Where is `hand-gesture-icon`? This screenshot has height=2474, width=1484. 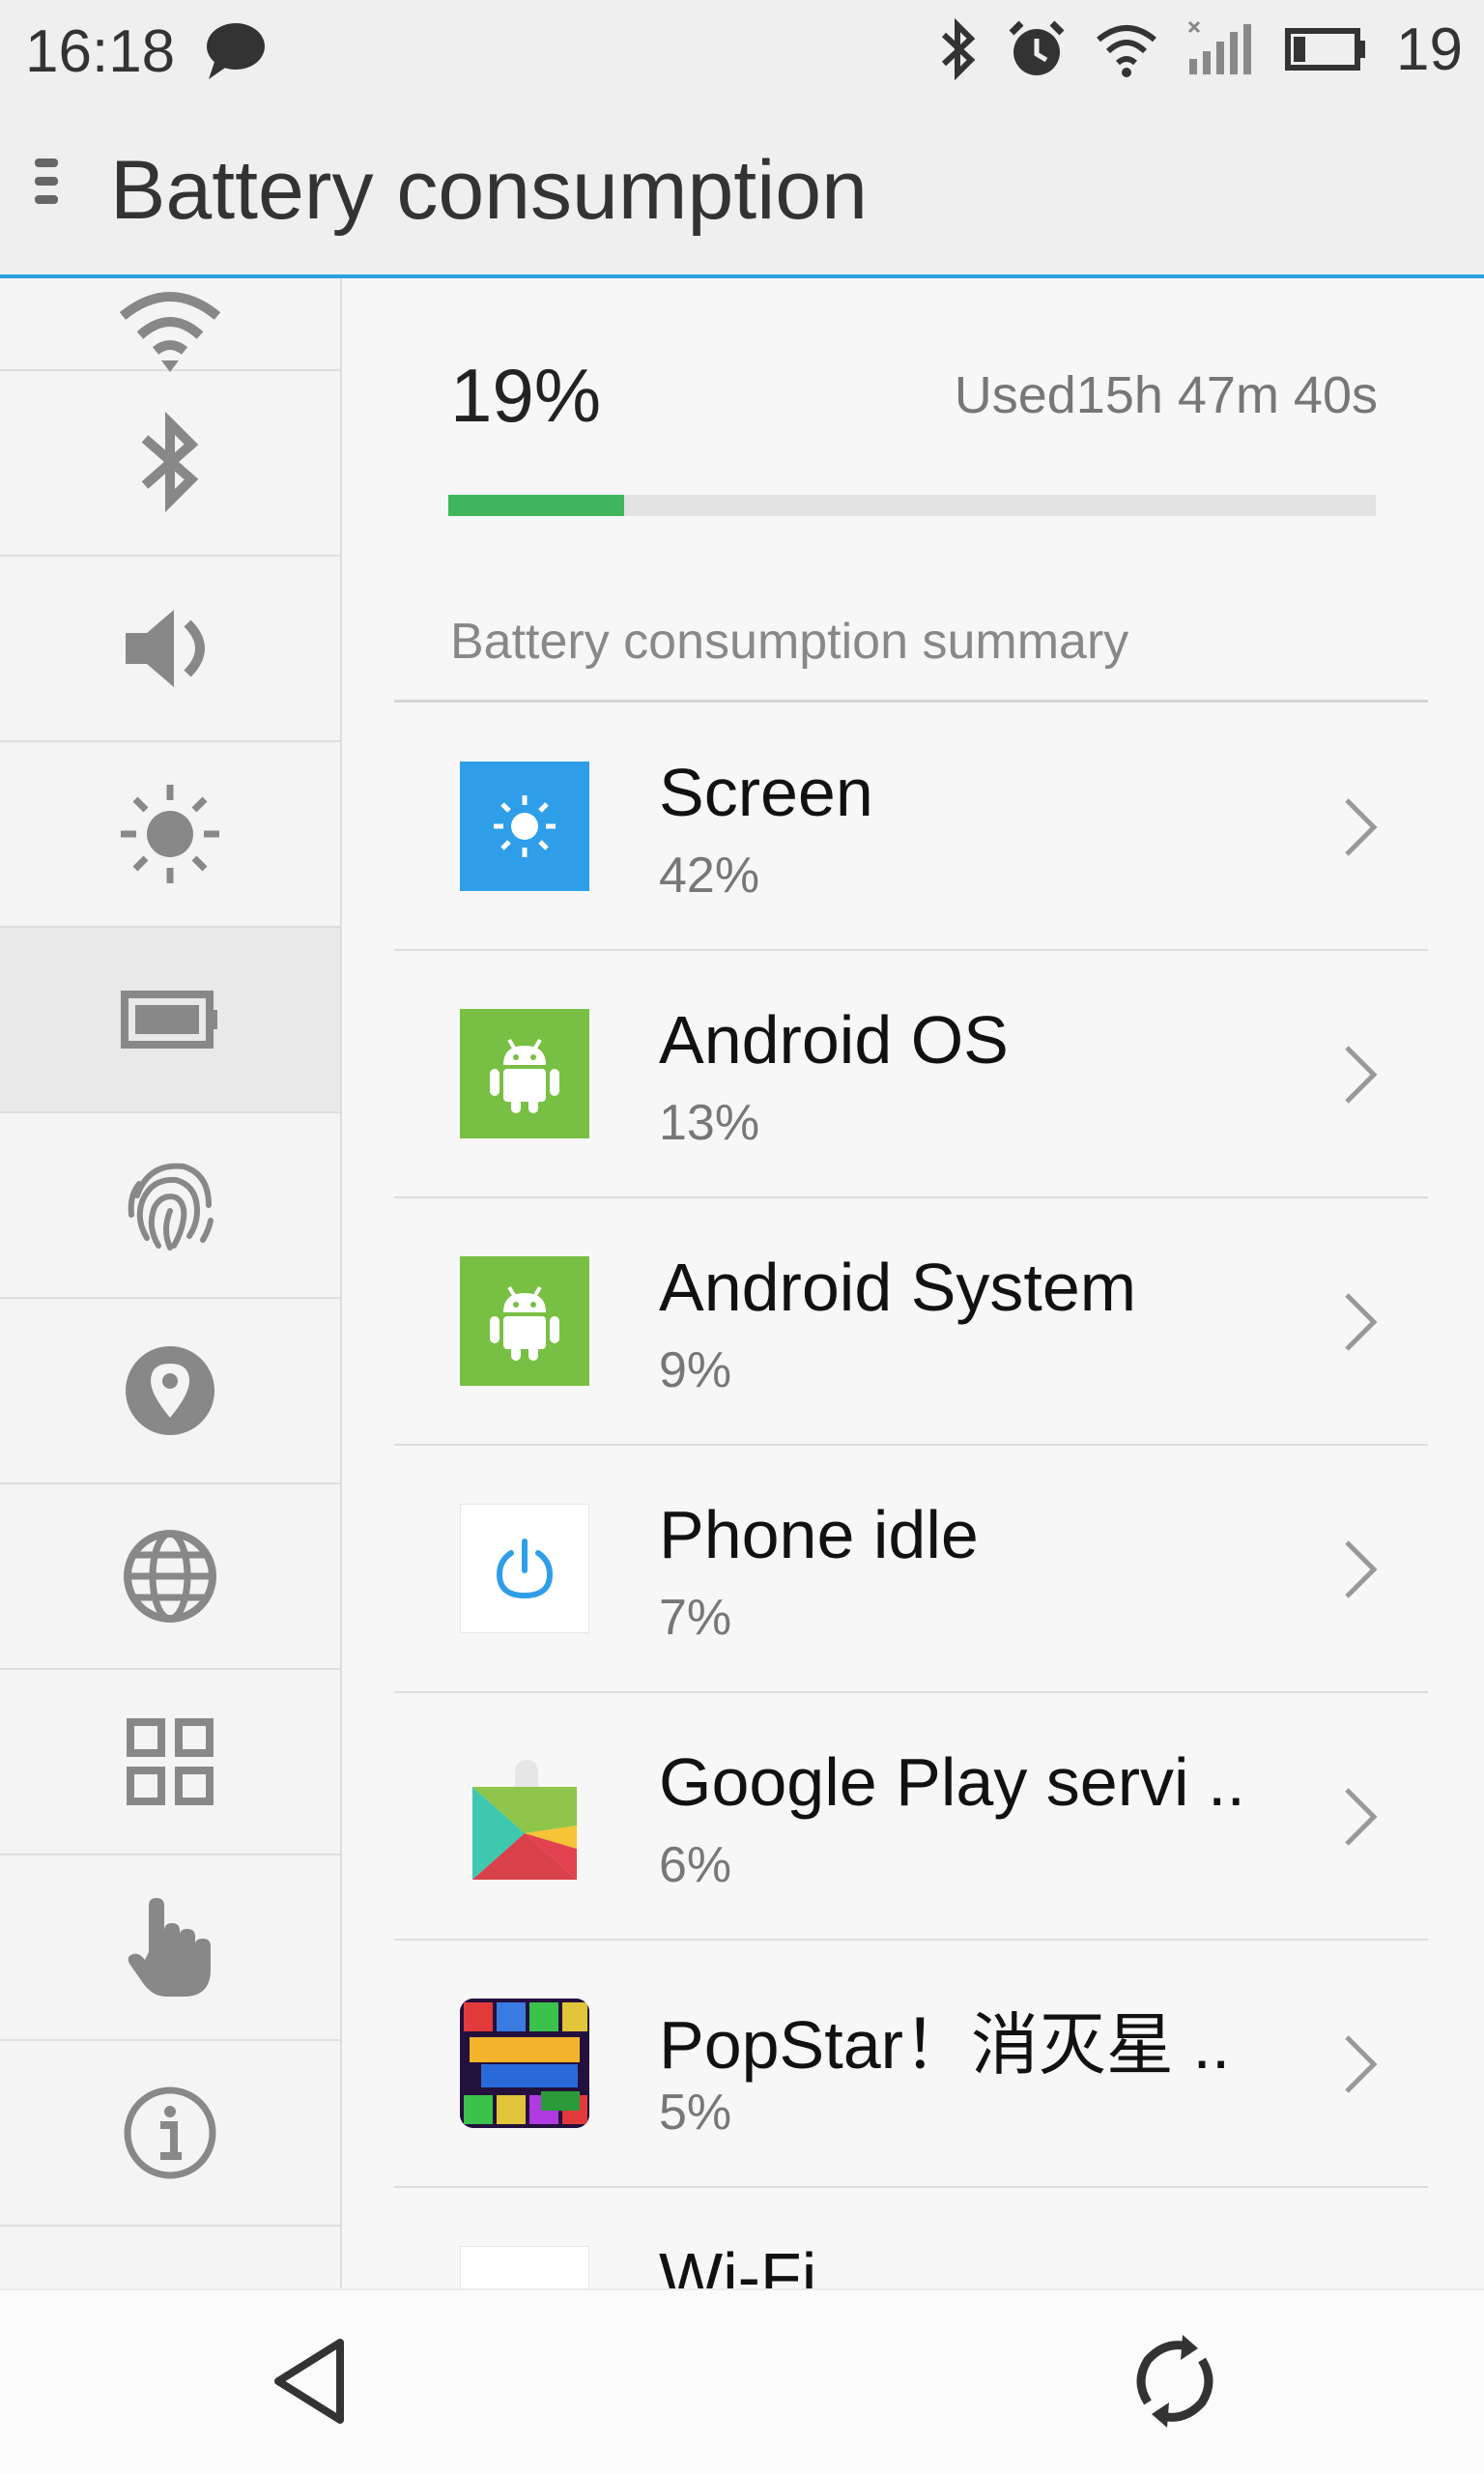 hand-gesture-icon is located at coordinates (169, 1948).